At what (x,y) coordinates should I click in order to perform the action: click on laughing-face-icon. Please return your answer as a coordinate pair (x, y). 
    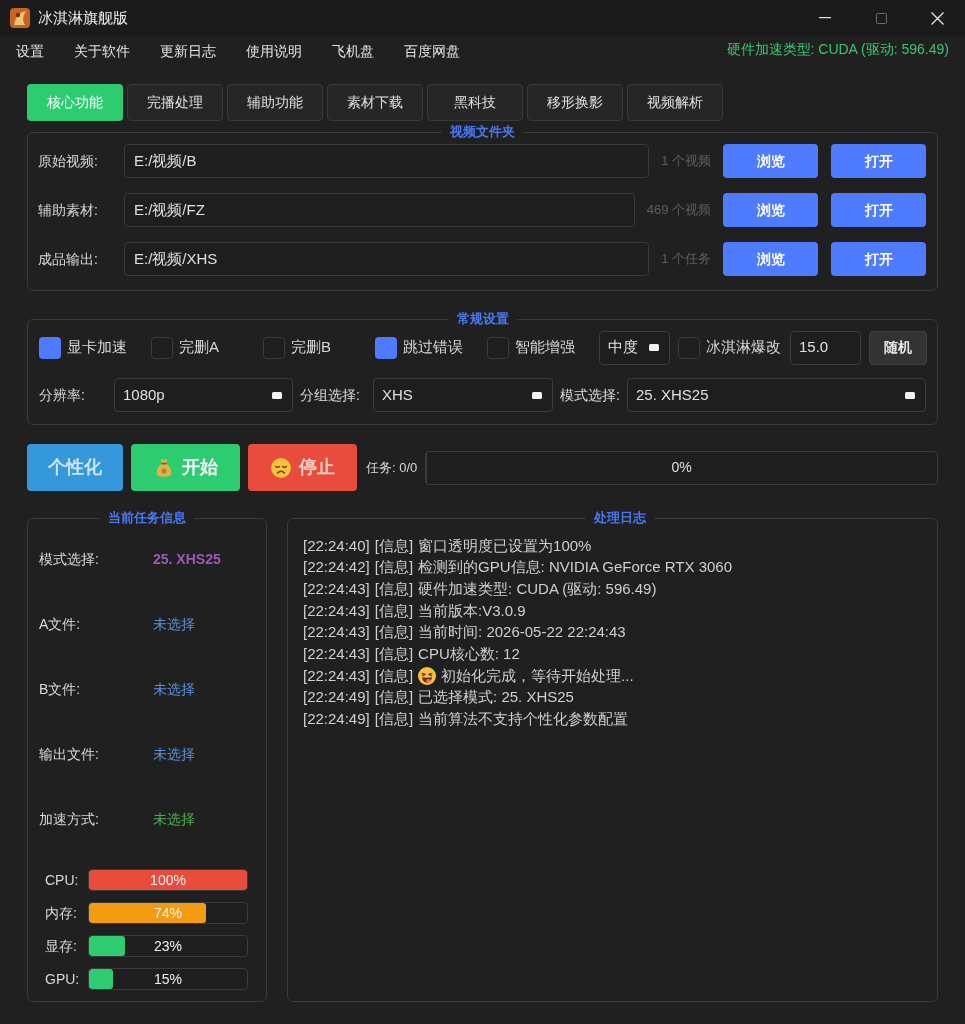
    Looking at the image, I should click on (427, 675).